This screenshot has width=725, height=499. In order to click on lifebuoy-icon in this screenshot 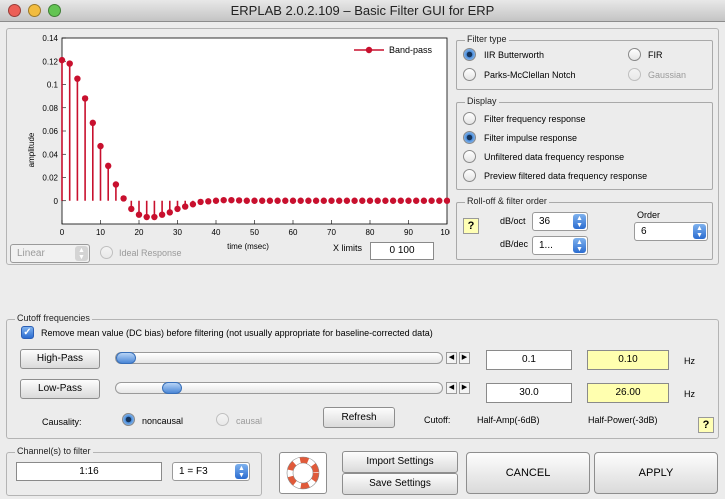, I will do `click(303, 473)`.